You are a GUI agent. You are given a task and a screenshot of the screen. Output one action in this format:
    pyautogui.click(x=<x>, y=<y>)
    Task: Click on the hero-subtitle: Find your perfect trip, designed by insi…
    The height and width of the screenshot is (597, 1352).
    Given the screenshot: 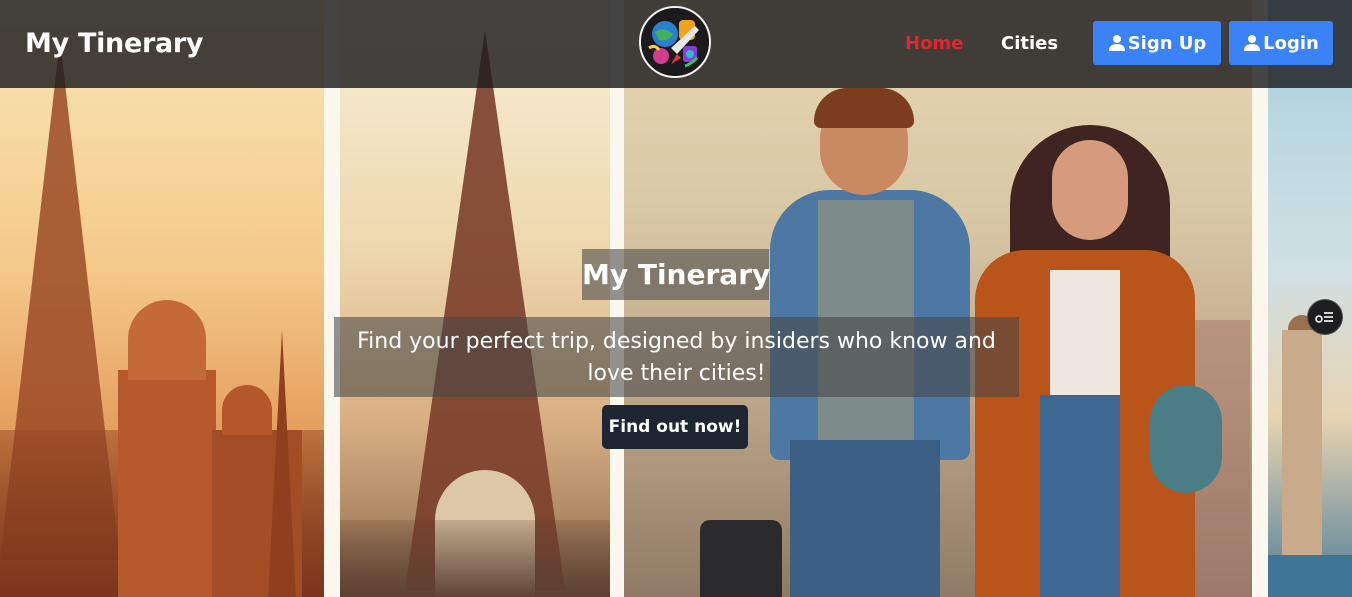 What is the action you would take?
    pyautogui.click(x=676, y=357)
    